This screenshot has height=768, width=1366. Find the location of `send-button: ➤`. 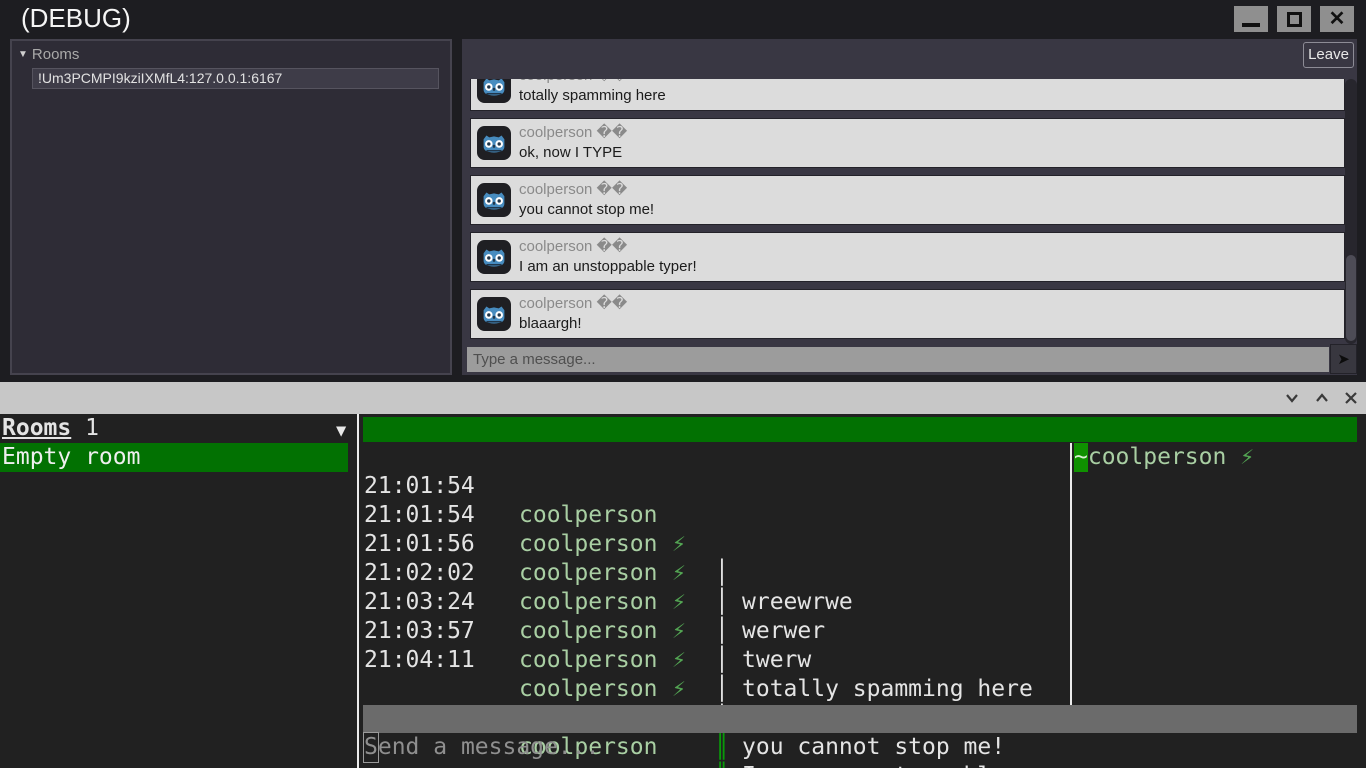

send-button: ➤ is located at coordinates (1343, 359).